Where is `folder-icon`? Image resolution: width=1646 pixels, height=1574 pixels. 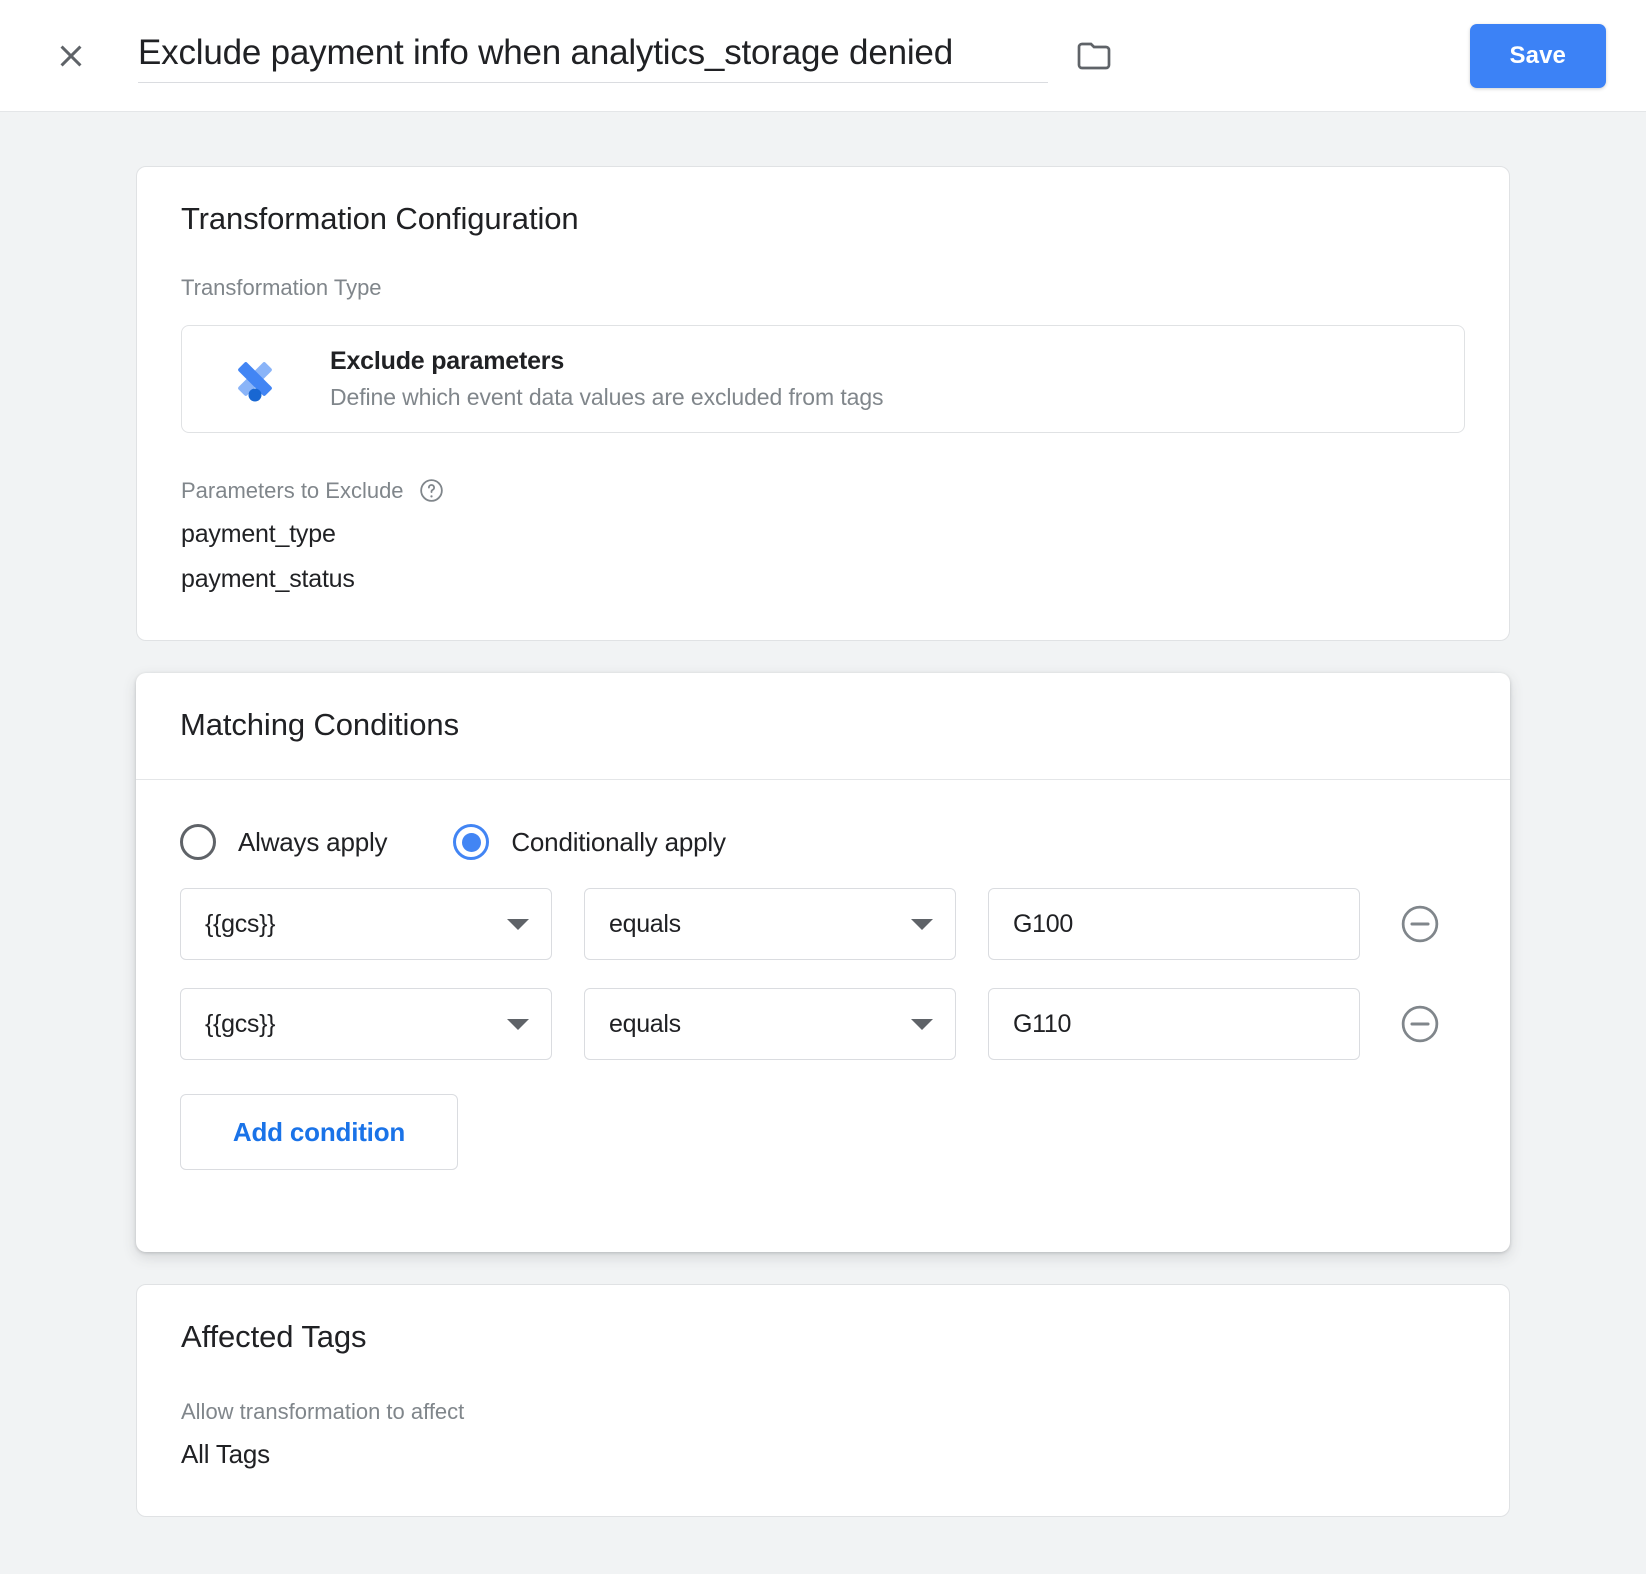
folder-icon is located at coordinates (1094, 56).